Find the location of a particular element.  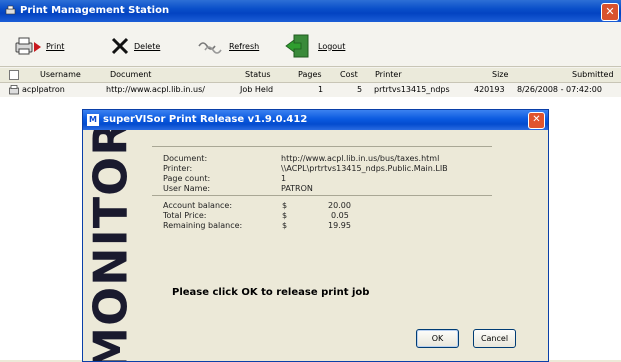

release-prompt-text: Please click OK to release print job is located at coordinates (271, 292).